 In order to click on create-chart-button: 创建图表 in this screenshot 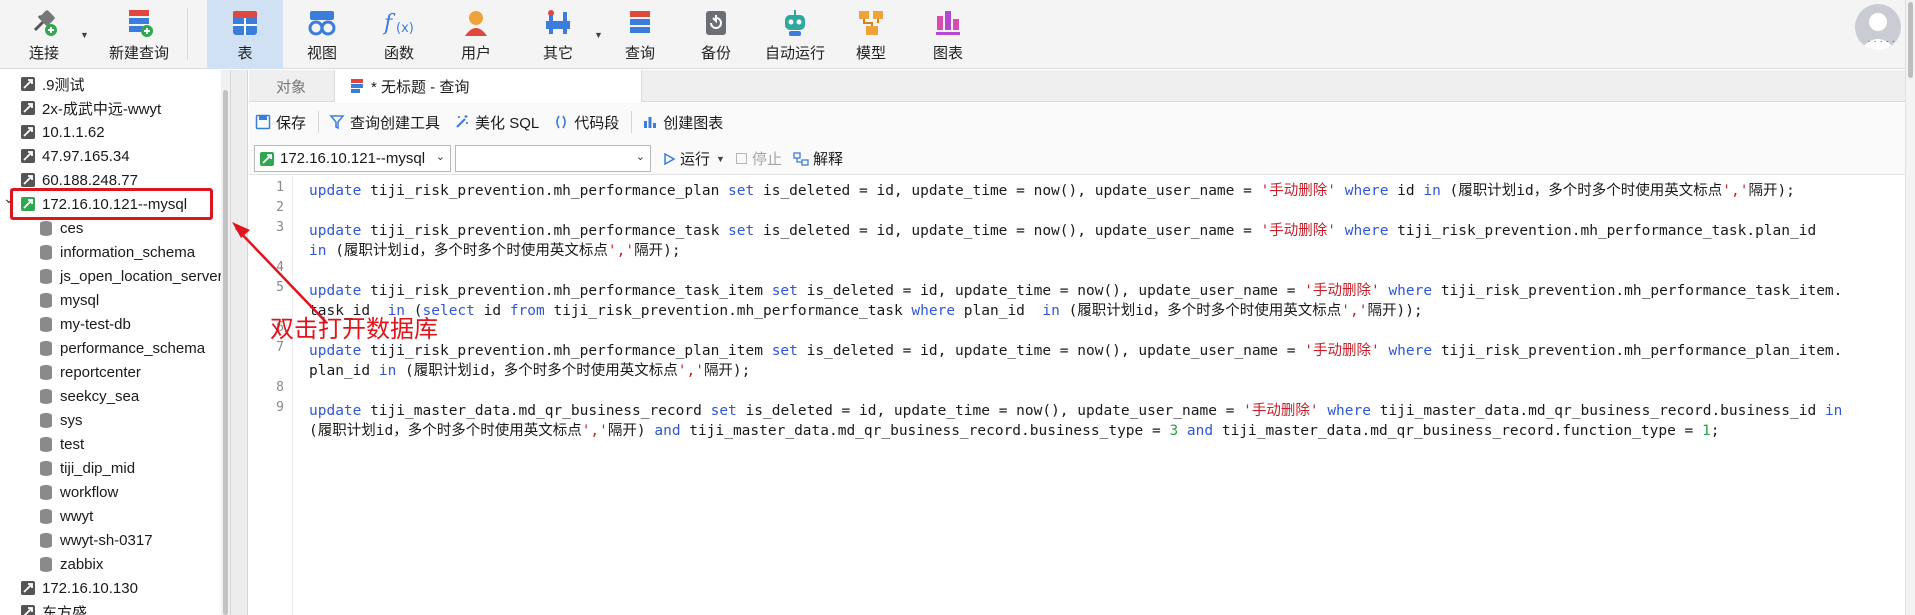, I will do `click(682, 122)`.